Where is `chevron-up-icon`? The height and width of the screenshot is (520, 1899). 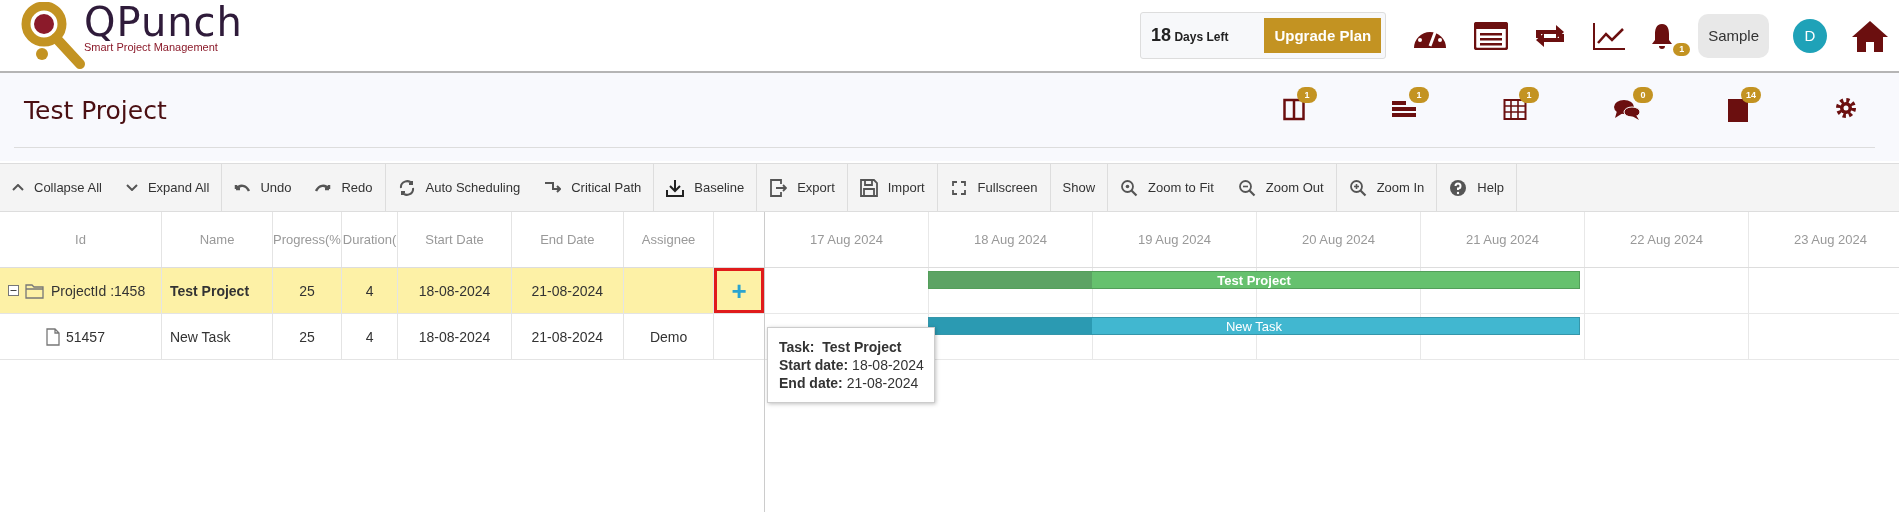 chevron-up-icon is located at coordinates (18, 187).